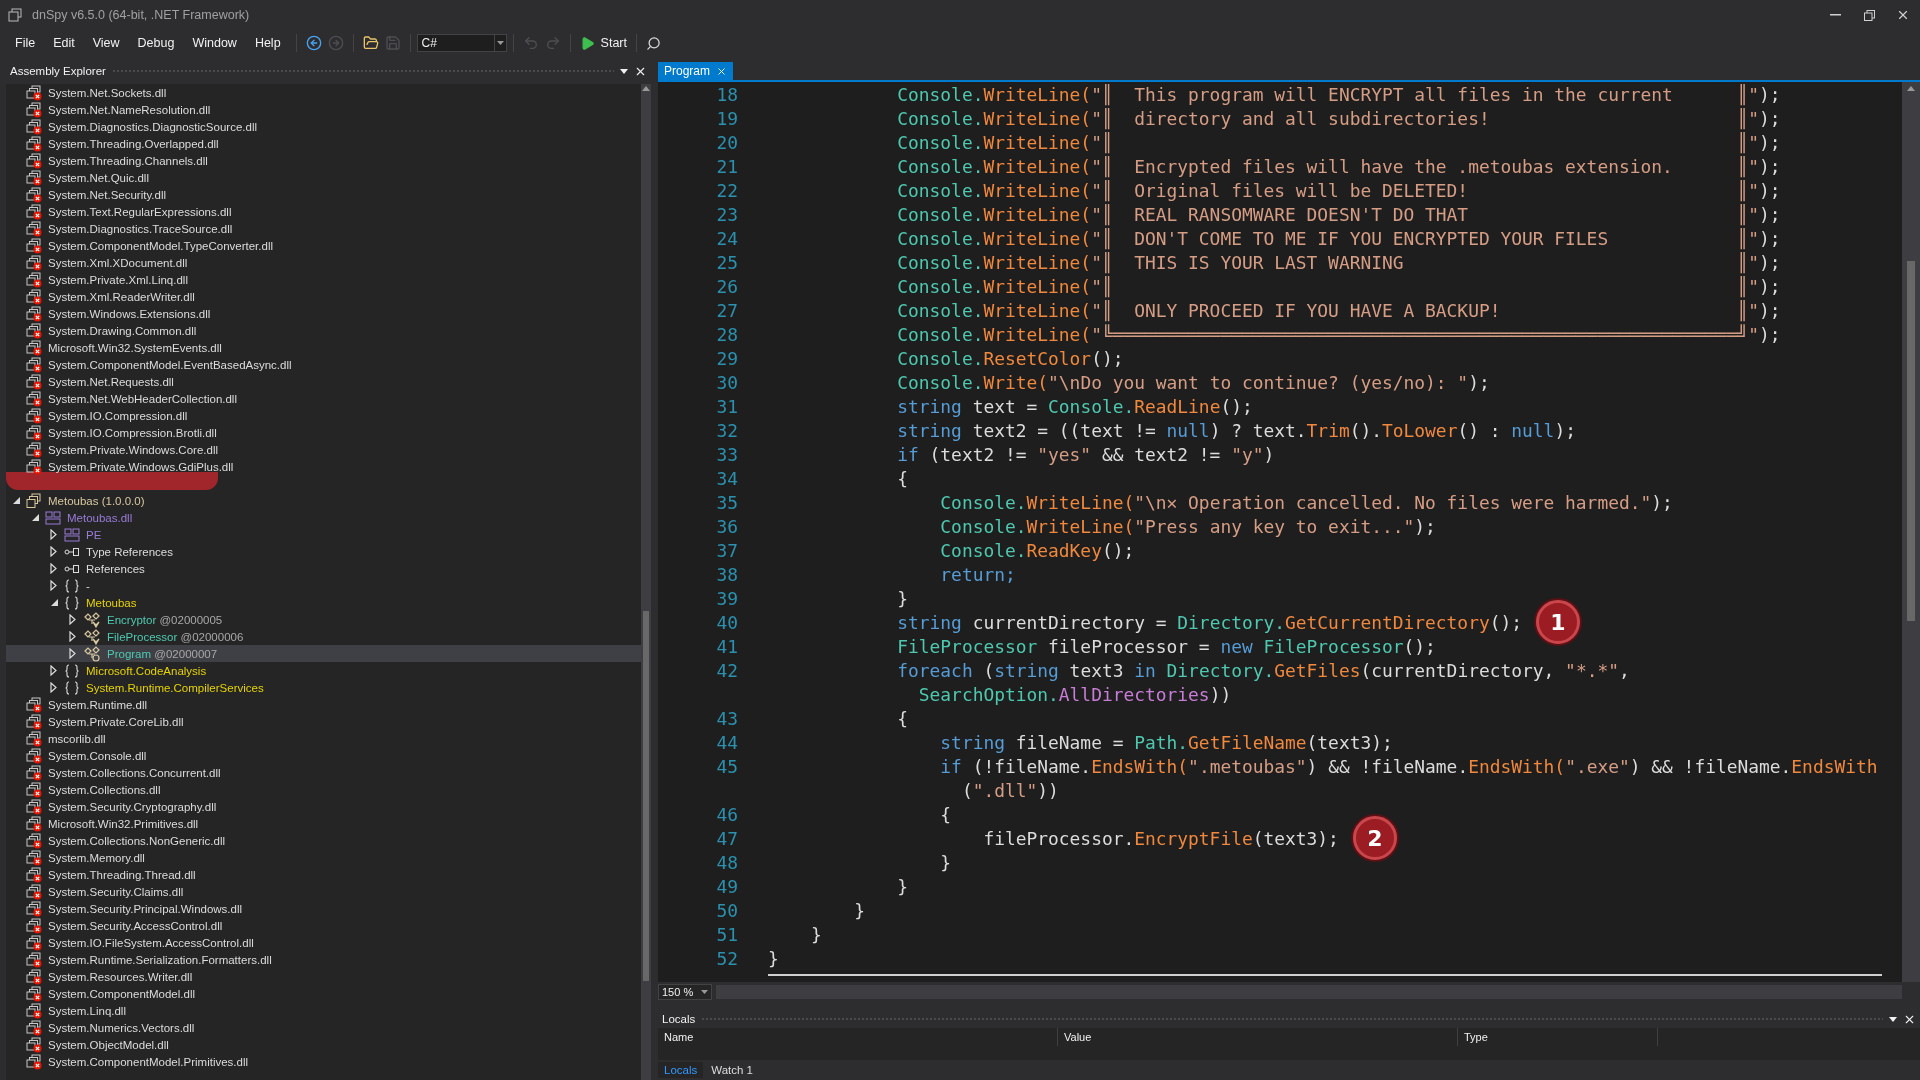 This screenshot has height=1080, width=1920. What do you see at coordinates (323, 602) in the screenshot?
I see `tree-item: Metoubas` at bounding box center [323, 602].